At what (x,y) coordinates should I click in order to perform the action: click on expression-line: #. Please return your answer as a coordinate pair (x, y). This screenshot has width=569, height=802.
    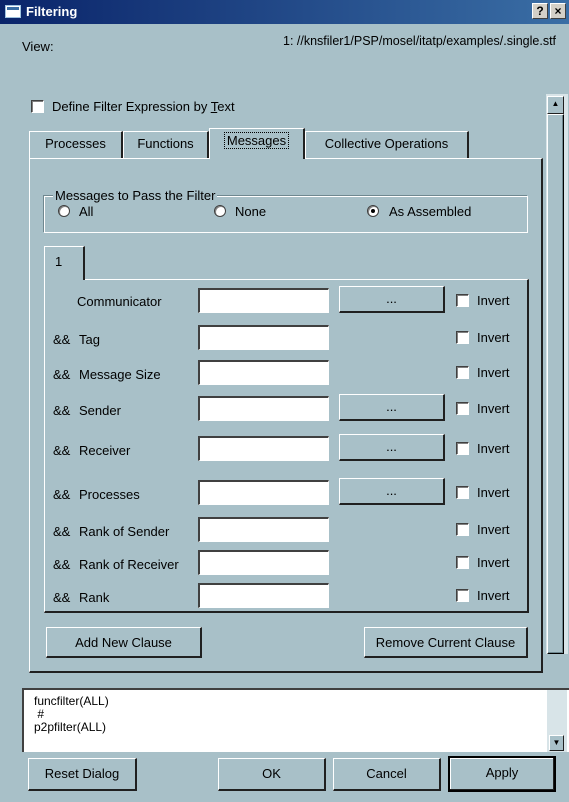
    Looking at the image, I should click on (39, 714).